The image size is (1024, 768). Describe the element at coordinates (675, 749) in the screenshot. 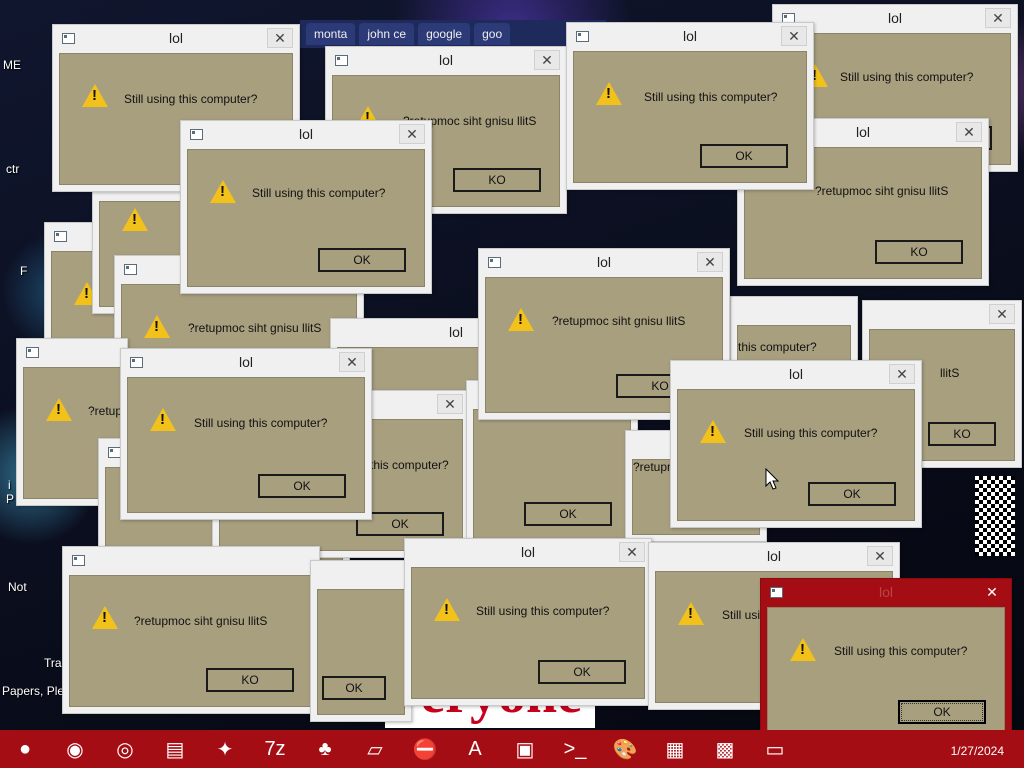

I see `calculator-icon: ▦` at that location.